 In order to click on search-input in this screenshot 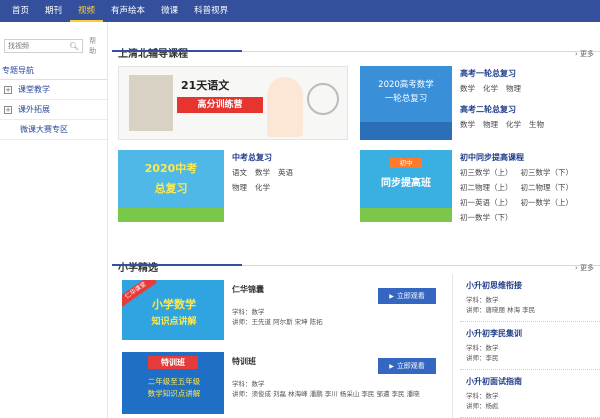, I will do `click(38, 46)`.